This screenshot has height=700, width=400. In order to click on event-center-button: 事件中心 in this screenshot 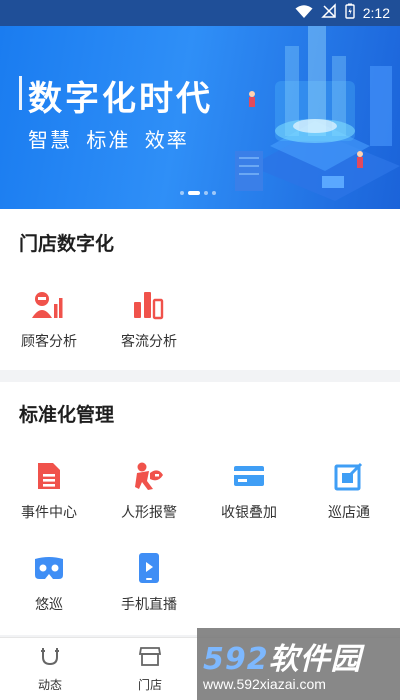, I will do `click(49, 493)`.